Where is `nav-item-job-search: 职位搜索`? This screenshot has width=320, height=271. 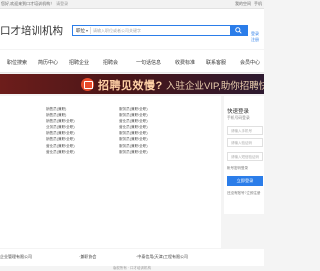 nav-item-job-search: 职位搜索 is located at coordinates (17, 62).